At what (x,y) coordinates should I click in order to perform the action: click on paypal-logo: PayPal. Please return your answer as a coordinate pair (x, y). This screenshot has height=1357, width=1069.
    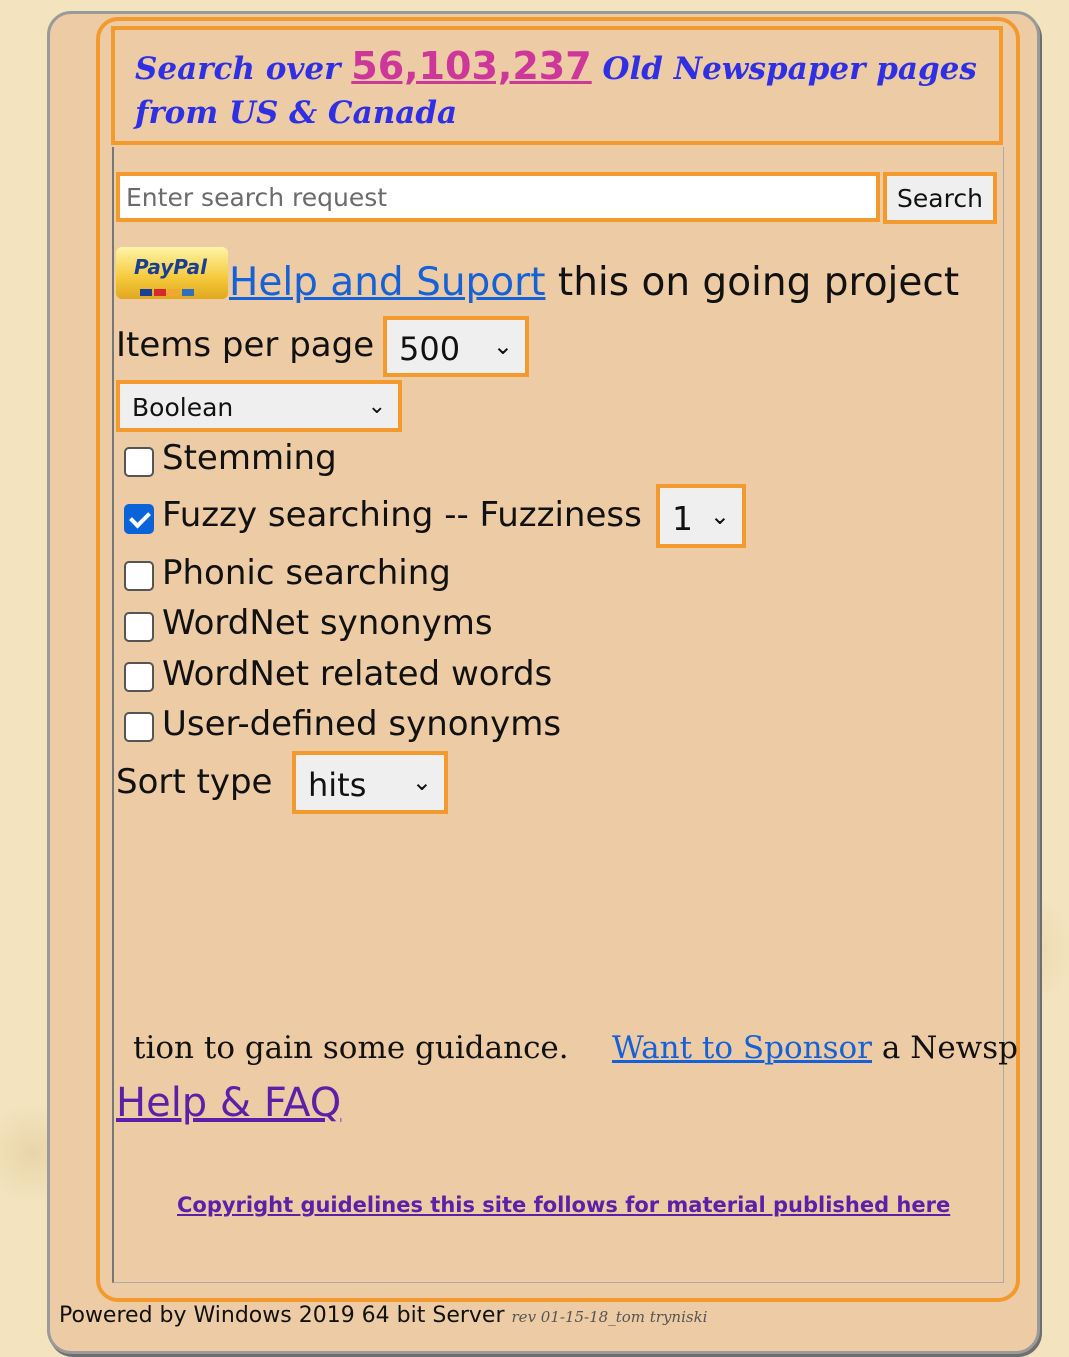
    Looking at the image, I should click on (172, 273).